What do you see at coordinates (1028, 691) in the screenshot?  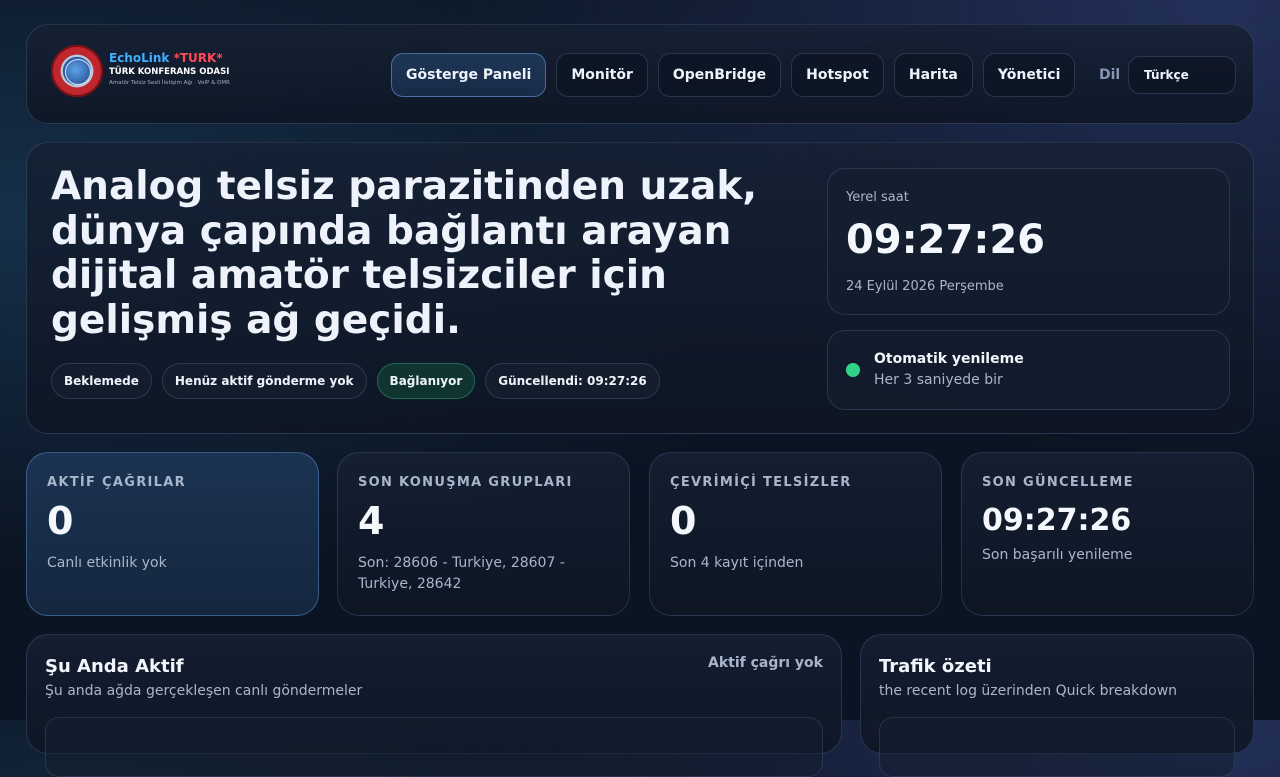 I see `section-subtitle: the recent log üzerinden Quick breakdown` at bounding box center [1028, 691].